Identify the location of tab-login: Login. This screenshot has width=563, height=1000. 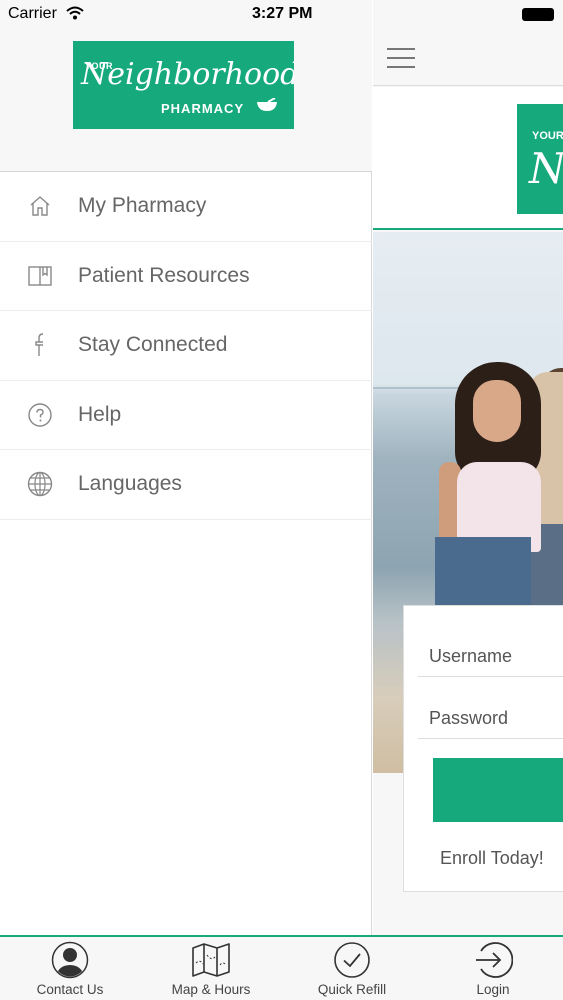
(493, 968).